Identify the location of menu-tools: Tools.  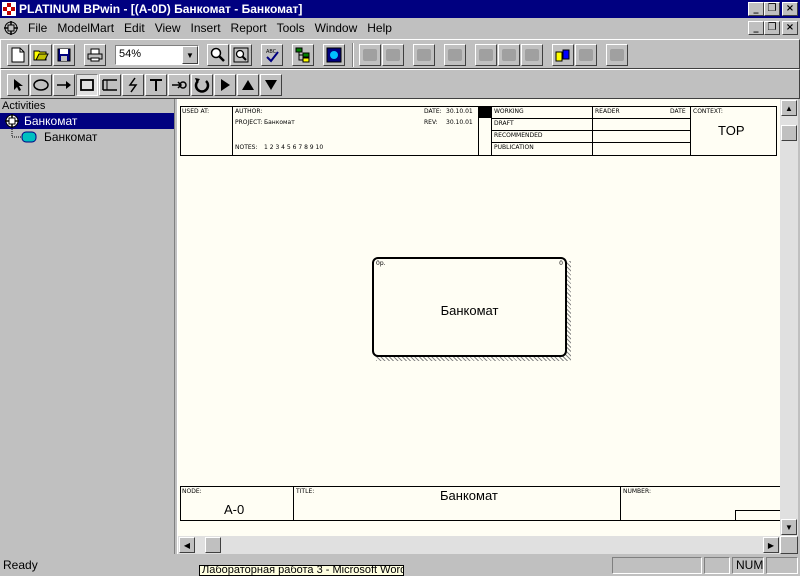
(291, 28).